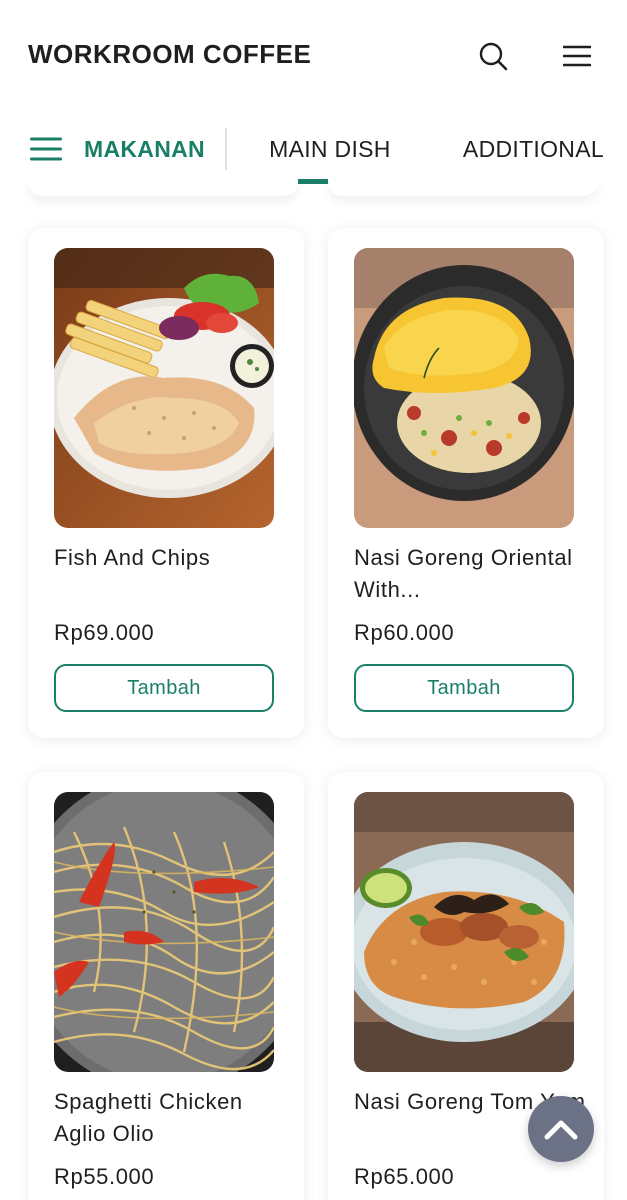 The image size is (627, 1200). What do you see at coordinates (144, 148) in the screenshot?
I see `category-label: MAKANAN` at bounding box center [144, 148].